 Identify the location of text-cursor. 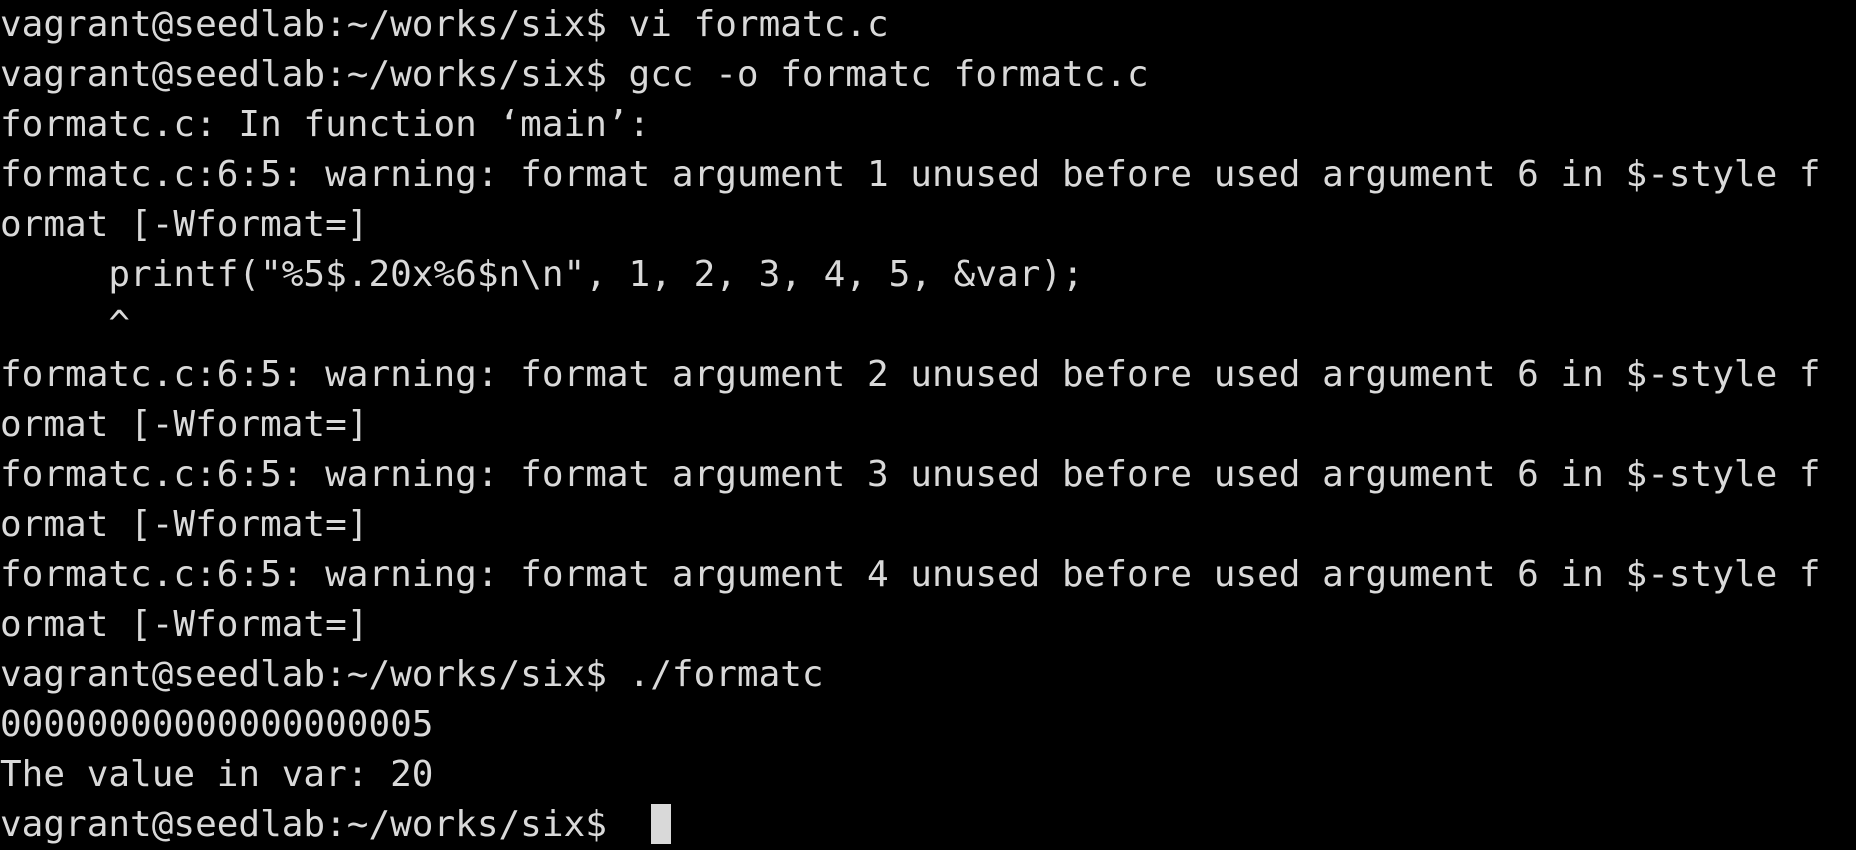
(660, 824).